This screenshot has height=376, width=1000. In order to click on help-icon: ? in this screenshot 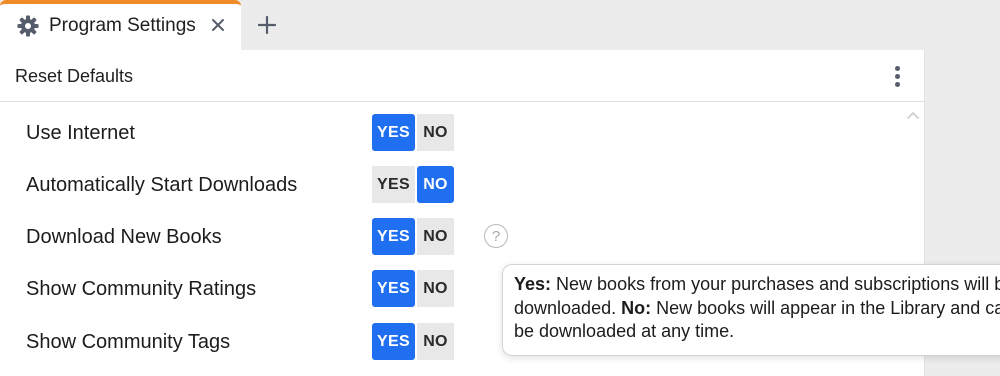, I will do `click(496, 236)`.